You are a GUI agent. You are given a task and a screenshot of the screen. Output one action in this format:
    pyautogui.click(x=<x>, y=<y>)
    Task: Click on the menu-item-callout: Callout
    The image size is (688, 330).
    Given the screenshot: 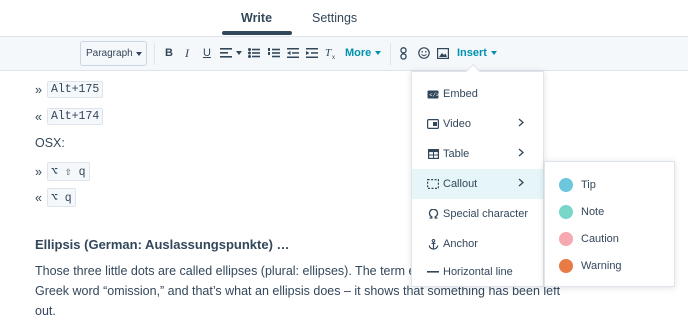 What is the action you would take?
    pyautogui.click(x=477, y=184)
    